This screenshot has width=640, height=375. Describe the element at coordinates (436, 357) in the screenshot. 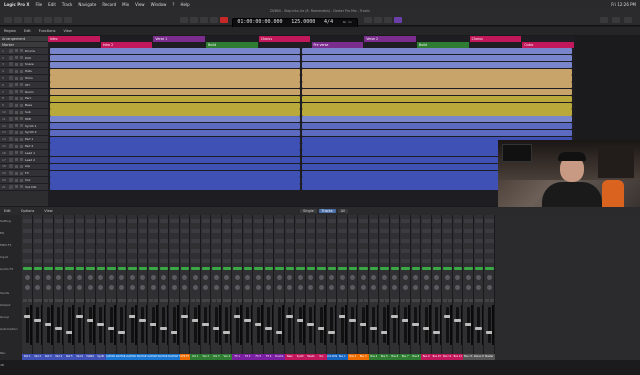

I see `channel-name: Bus 10` at that location.